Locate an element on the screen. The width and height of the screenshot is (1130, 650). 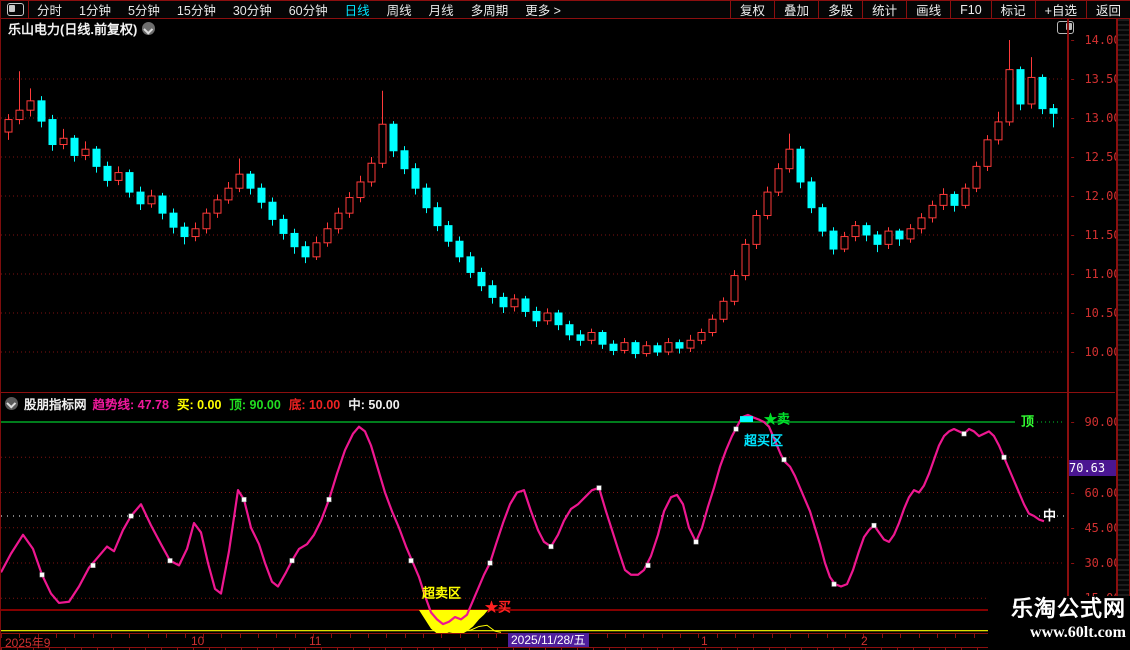
indicator-collapse-icon is located at coordinates (11, 403).